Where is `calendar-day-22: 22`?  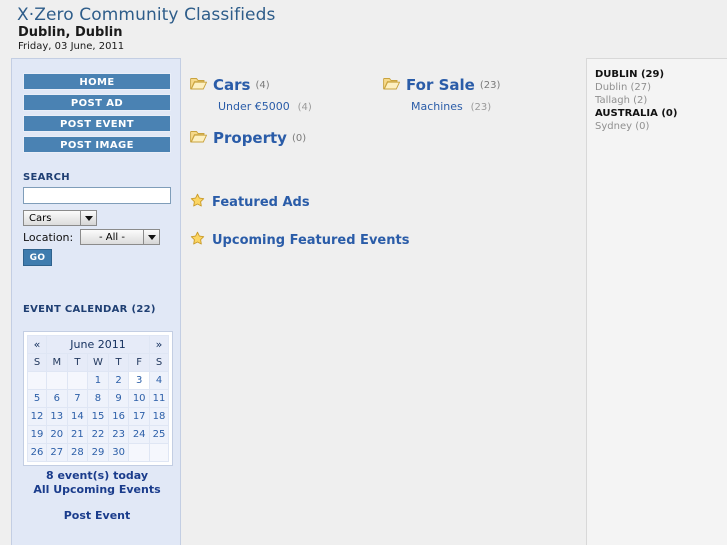 calendar-day-22: 22 is located at coordinates (98, 434).